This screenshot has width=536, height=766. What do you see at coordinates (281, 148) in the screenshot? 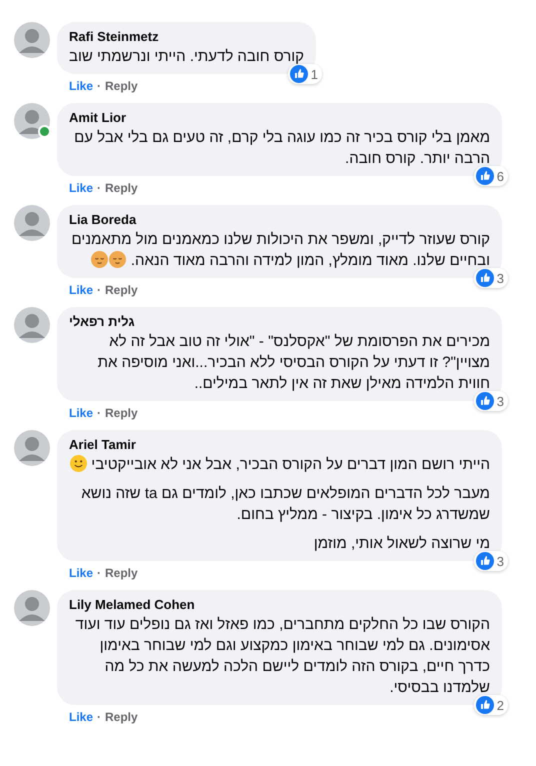
I see `comment-text: מאמן בלי קורס בכיר זה כמו עוגה בלי קרם, זה טעים גם בלי אבל עם הרבה יותר. קורס חובה.` at bounding box center [281, 148].